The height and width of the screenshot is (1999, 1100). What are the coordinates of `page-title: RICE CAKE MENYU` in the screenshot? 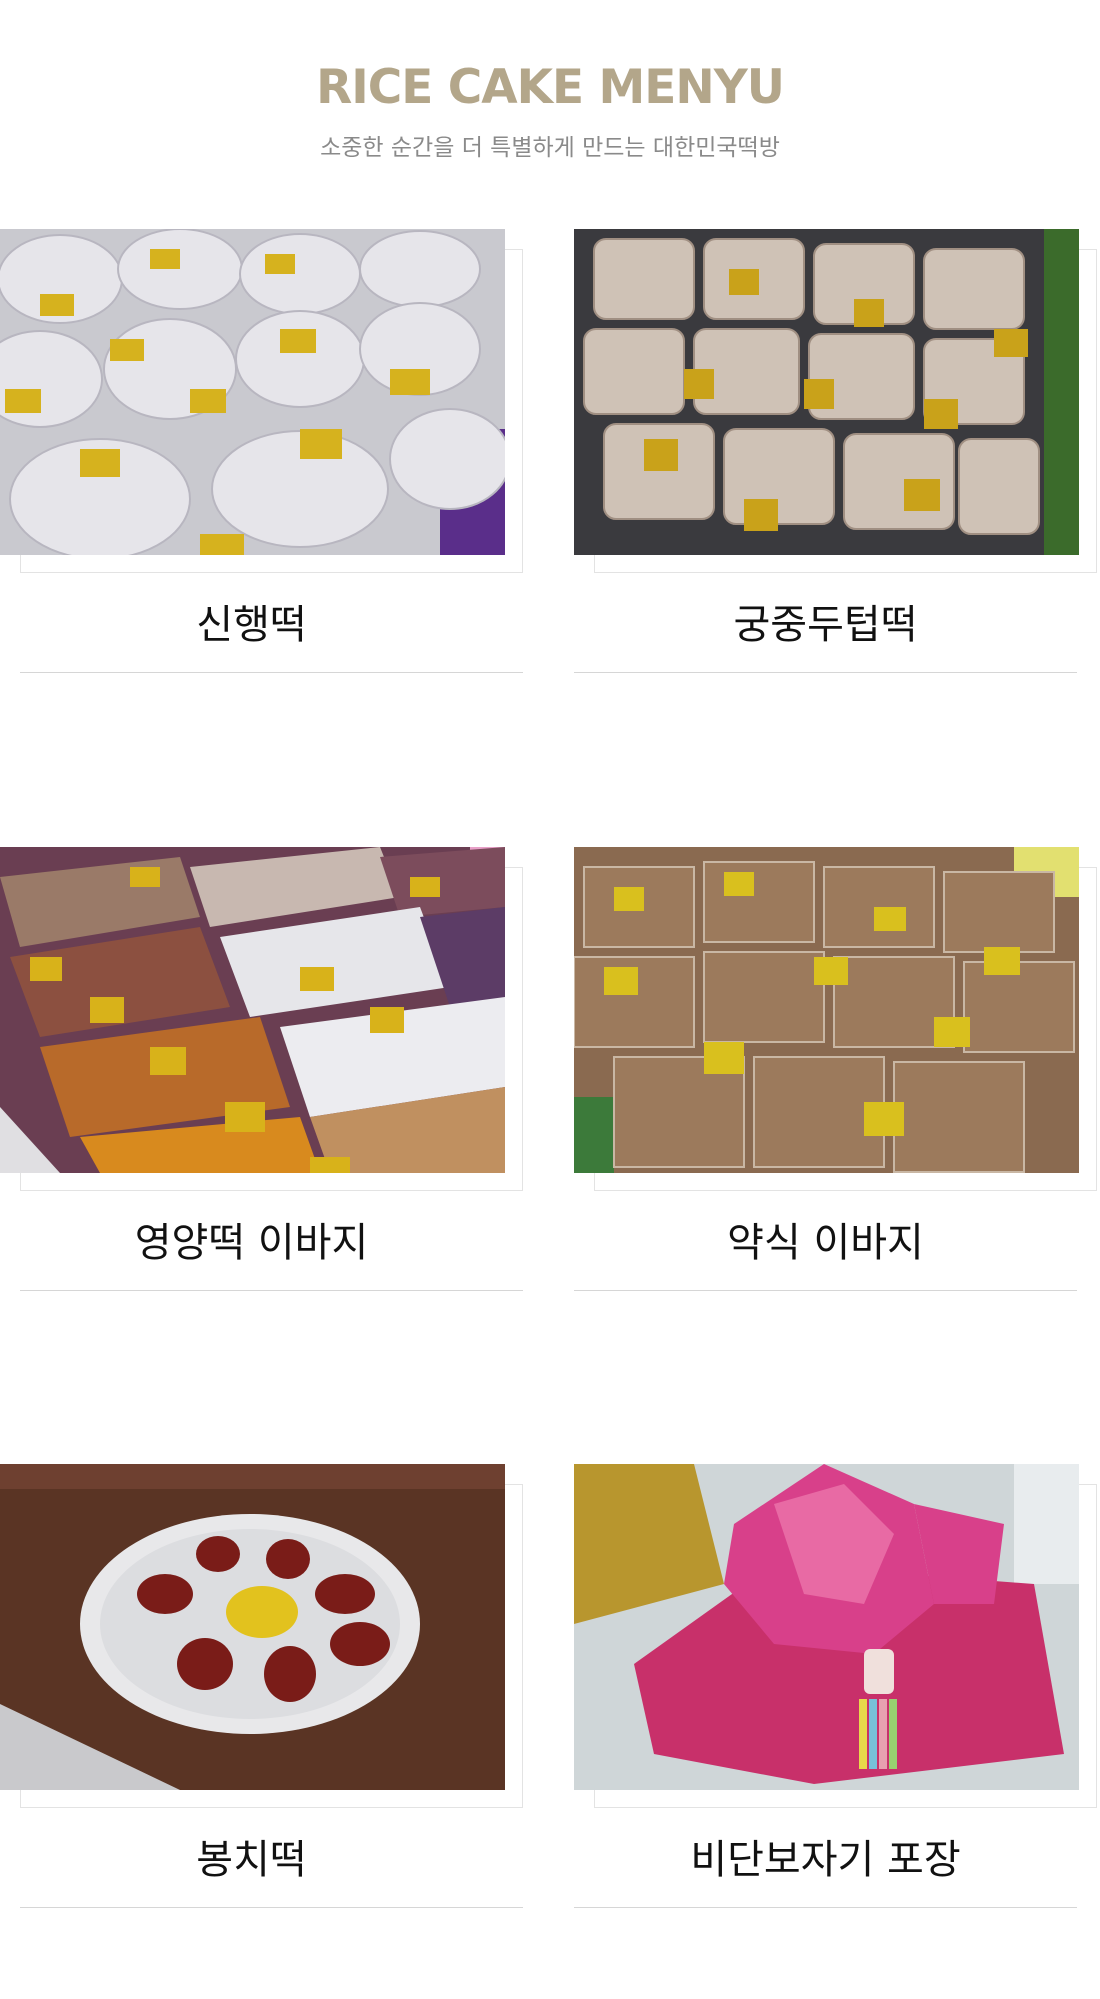 It's located at (550, 87).